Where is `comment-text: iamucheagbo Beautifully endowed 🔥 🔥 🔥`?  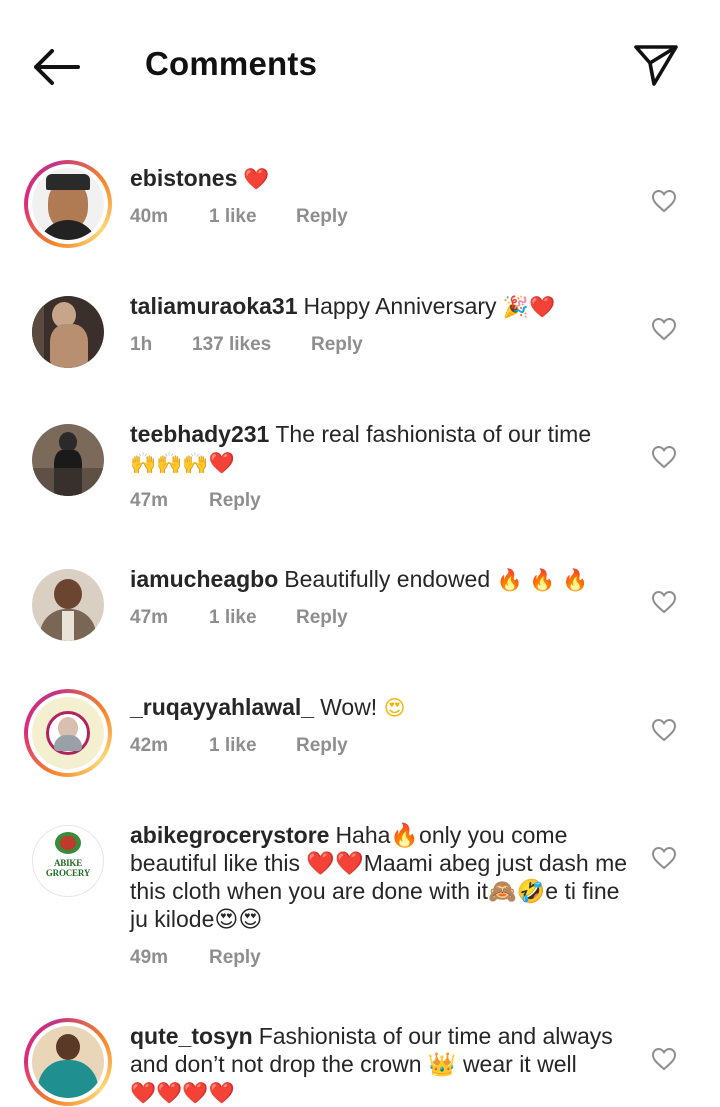
comment-text: iamucheagbo Beautifully endowed 🔥 🔥 🔥 is located at coordinates (380, 579).